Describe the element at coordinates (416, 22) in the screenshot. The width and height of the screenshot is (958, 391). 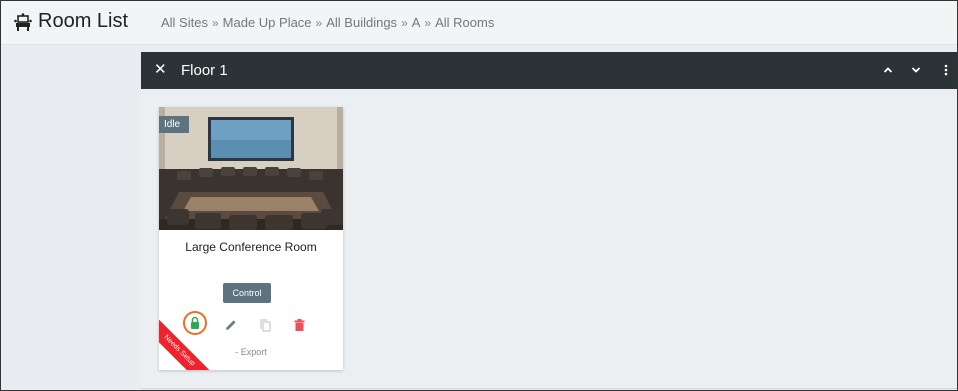
I see `breadcrumb-building-a: A` at that location.